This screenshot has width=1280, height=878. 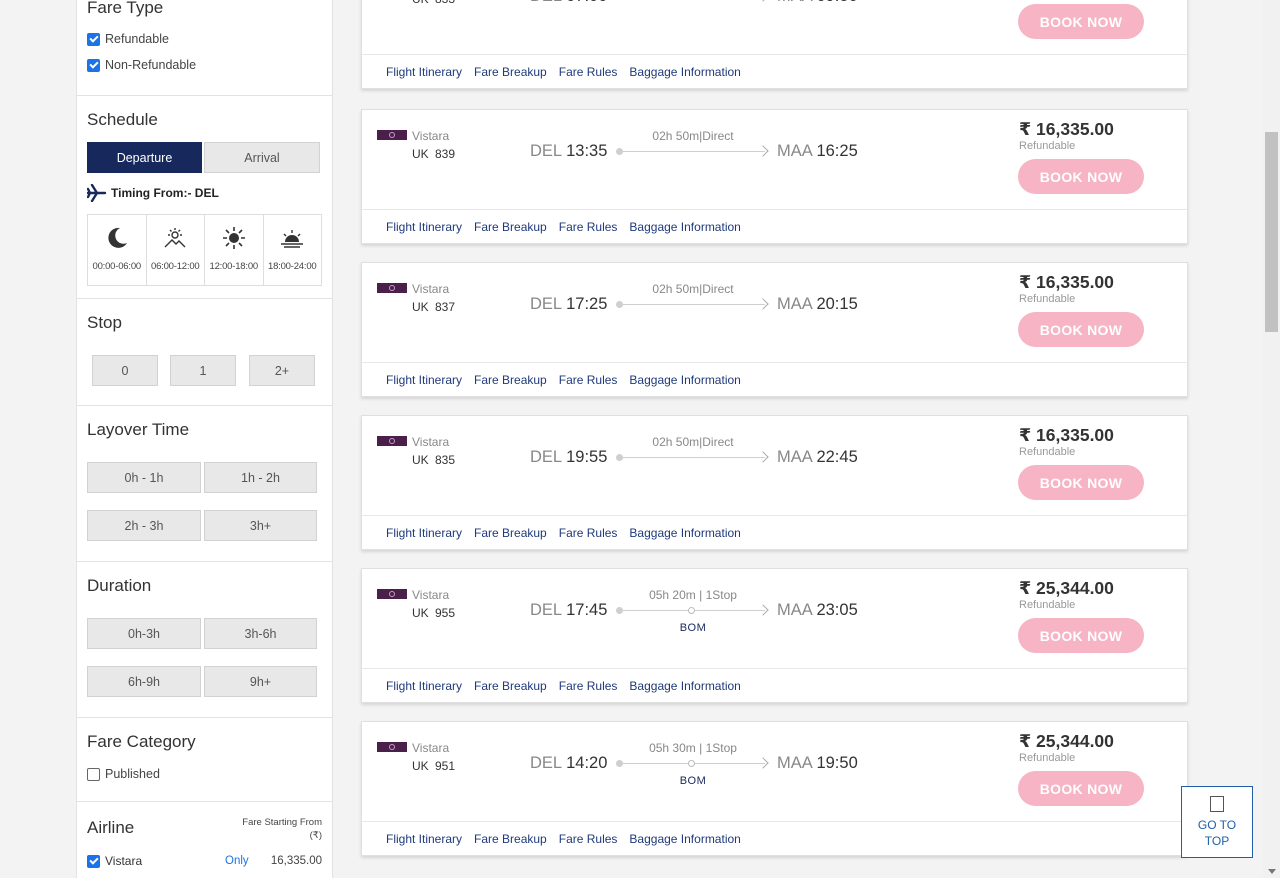 I want to click on moon-icon, so click(x=117, y=237).